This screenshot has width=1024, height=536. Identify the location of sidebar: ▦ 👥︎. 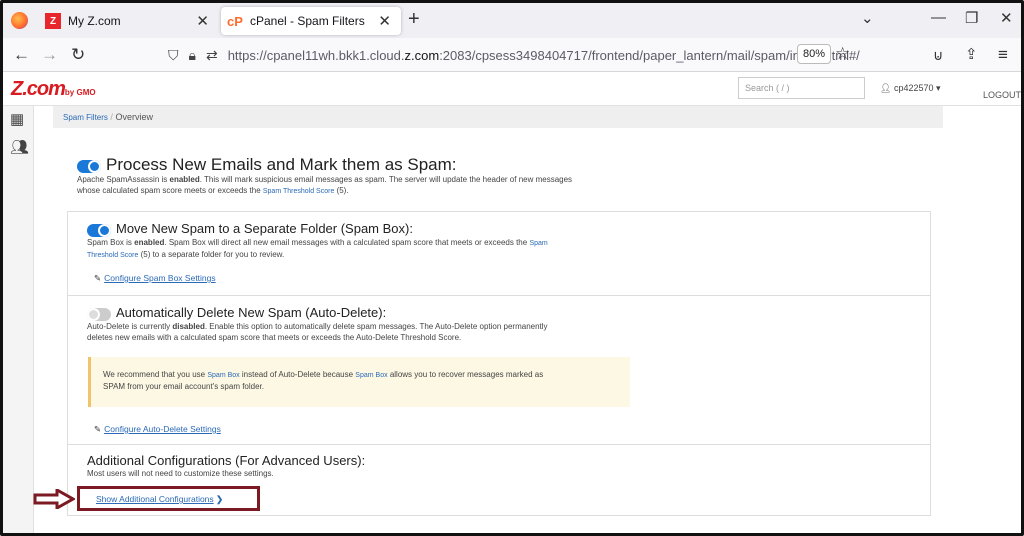
(18, 319).